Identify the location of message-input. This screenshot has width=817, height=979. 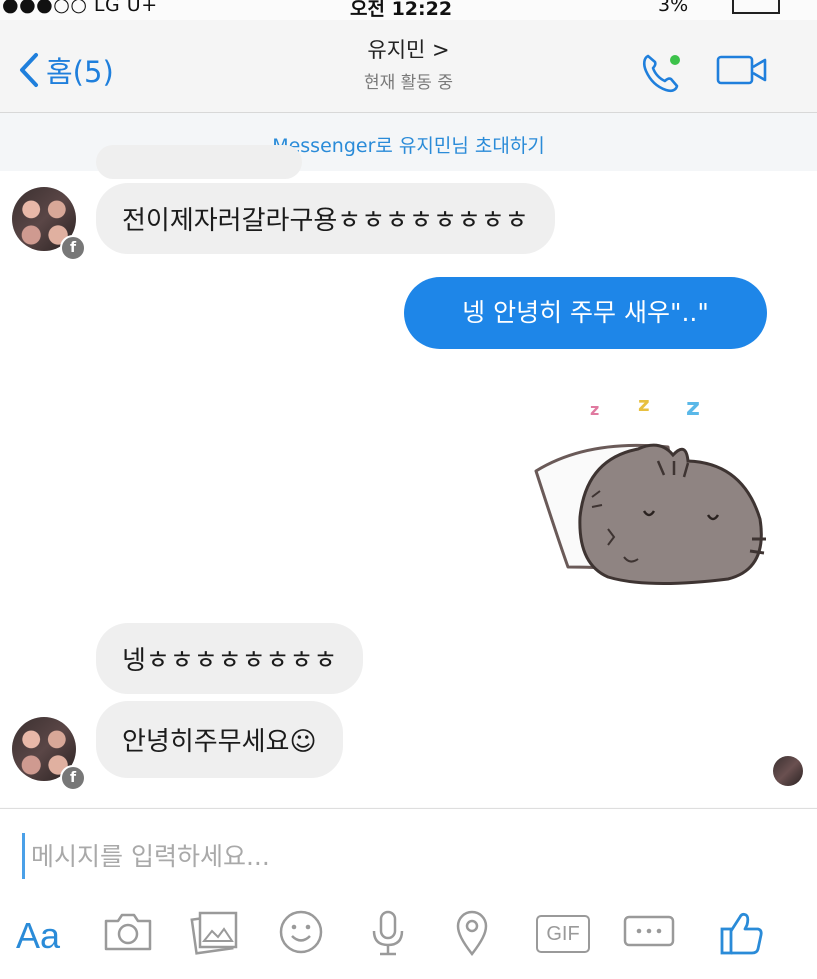
(407, 856).